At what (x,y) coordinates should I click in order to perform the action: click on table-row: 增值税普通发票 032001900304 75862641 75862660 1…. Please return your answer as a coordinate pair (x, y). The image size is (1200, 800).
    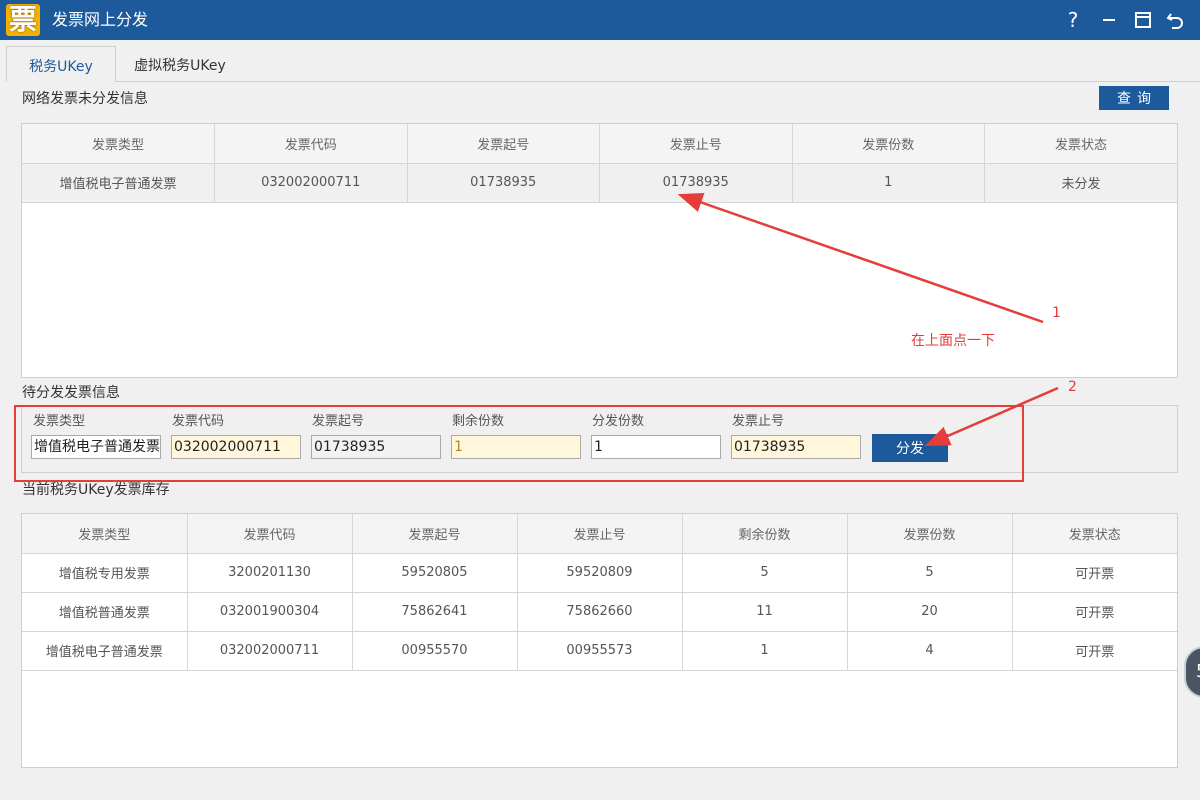
    Looking at the image, I should click on (599, 612).